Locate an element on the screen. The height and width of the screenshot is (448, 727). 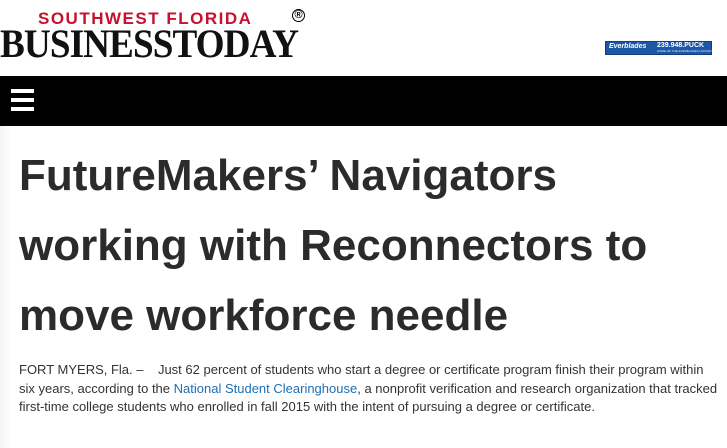
ad-subtext: HOME OF THE EVERBLADES HOCKEY is located at coordinates (685, 51).